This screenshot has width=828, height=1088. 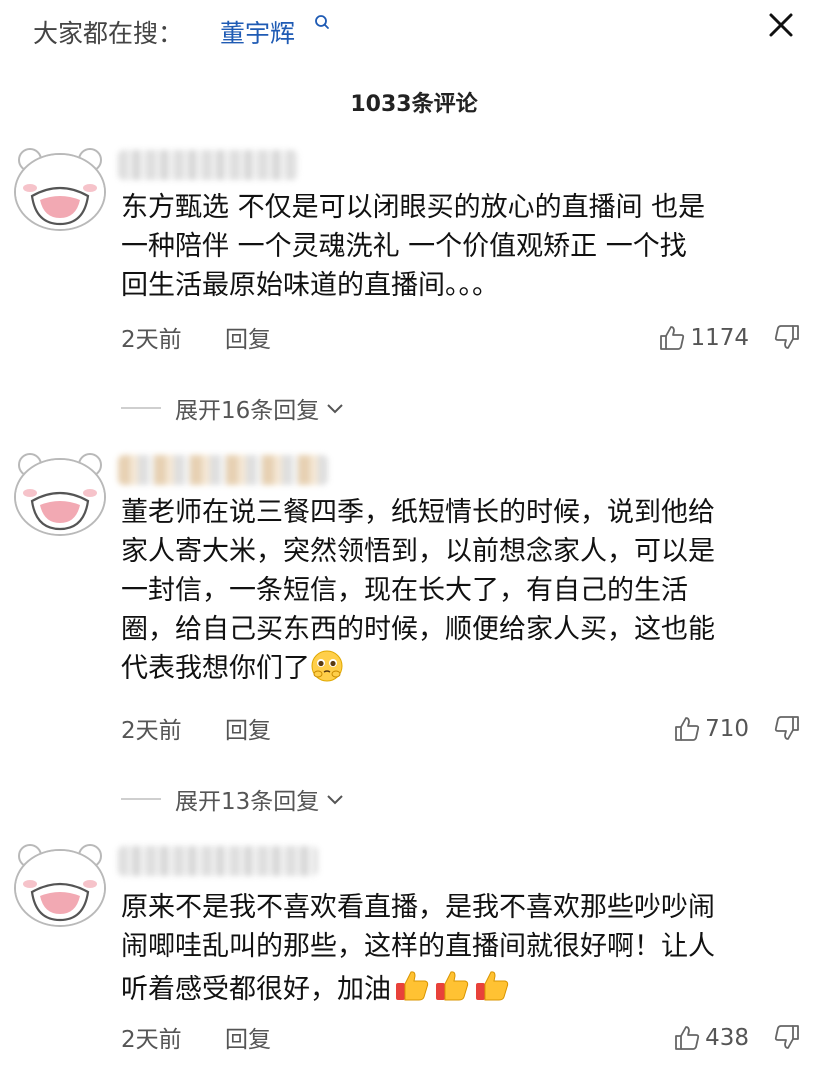 I want to click on comment-text-line: 一封信，一条短信，现在长大了，有自己的生活, so click(x=404, y=590).